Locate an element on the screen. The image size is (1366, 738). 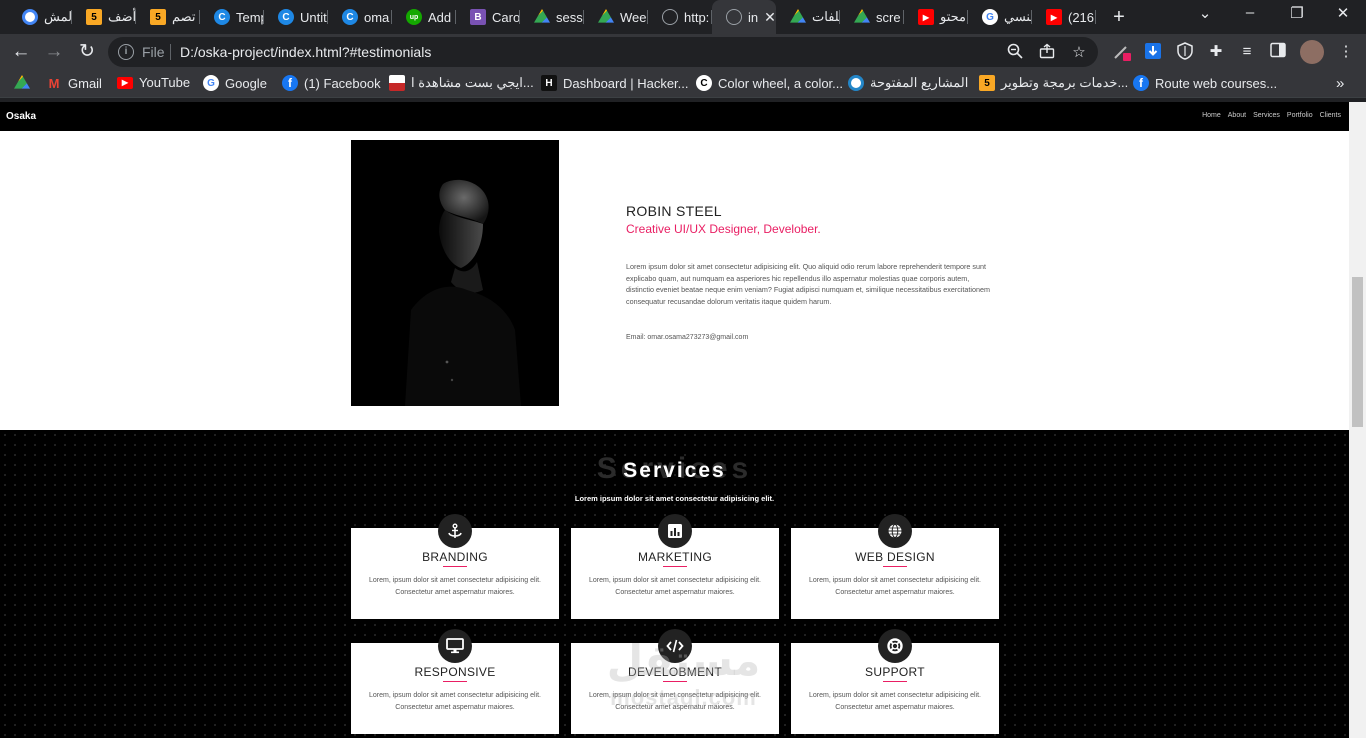
bookmark-item is located at coordinates (22, 83).